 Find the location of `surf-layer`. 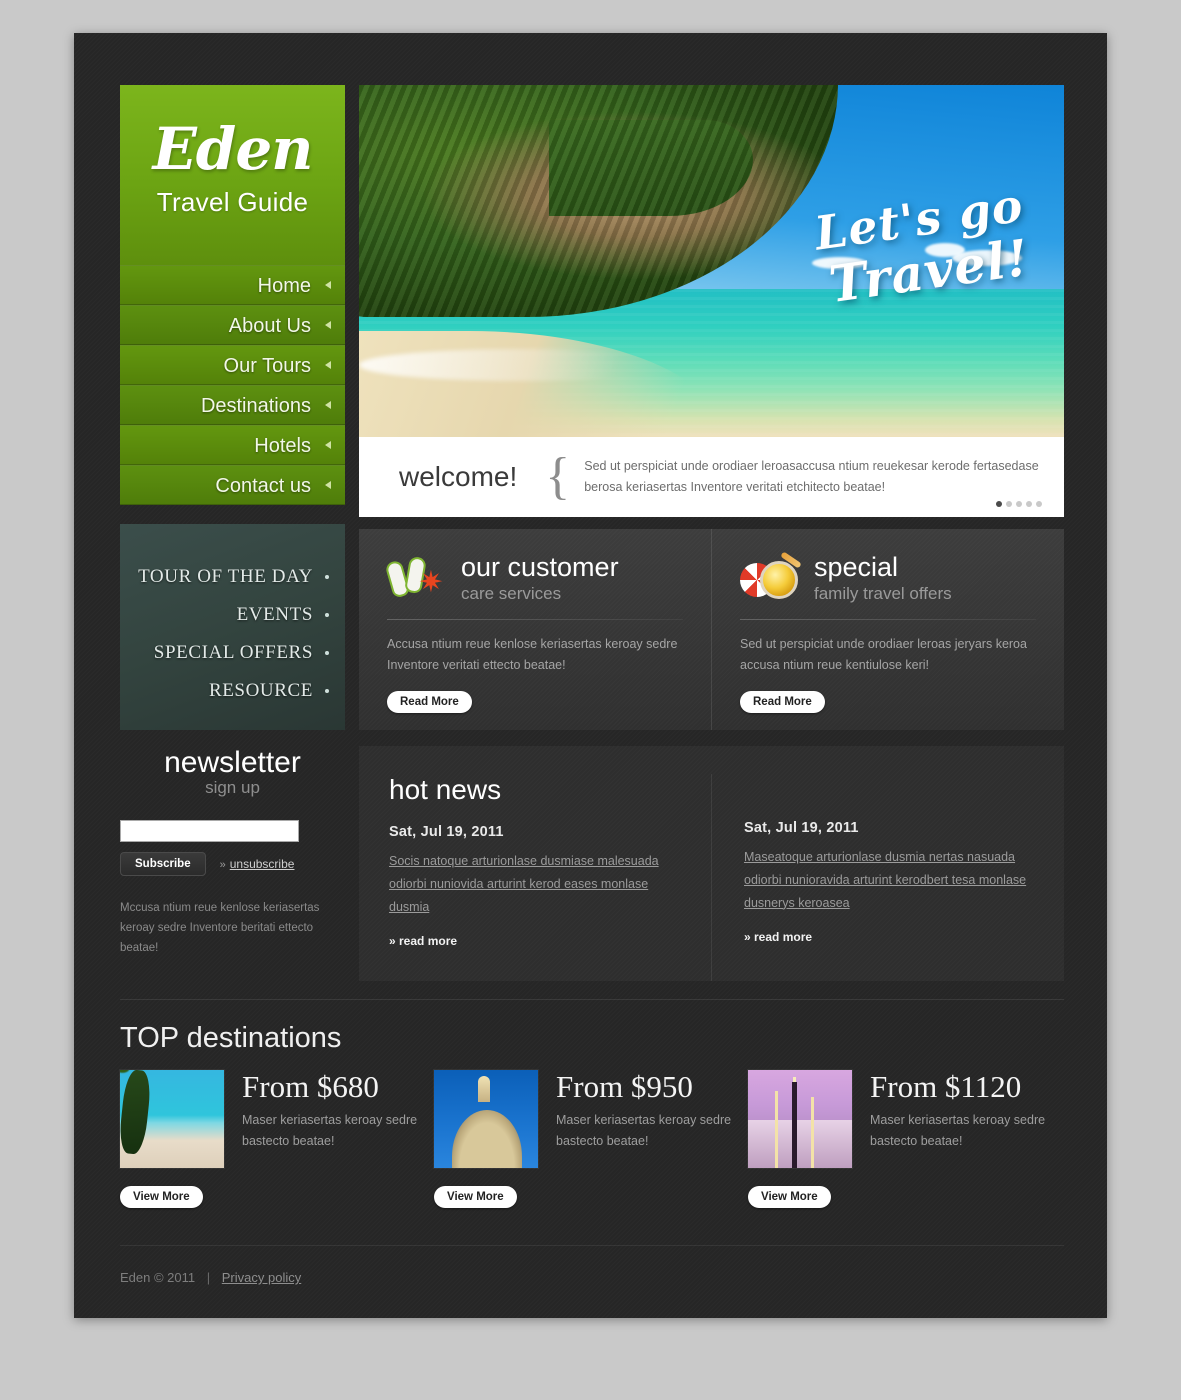

surf-layer is located at coordinates (521, 365).